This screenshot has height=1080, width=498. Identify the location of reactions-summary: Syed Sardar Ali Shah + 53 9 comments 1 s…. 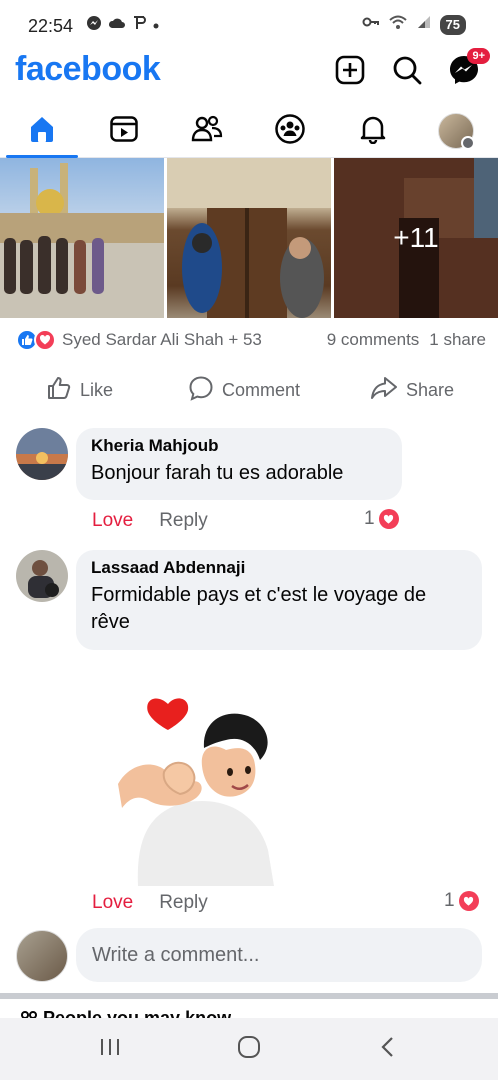
(251, 340).